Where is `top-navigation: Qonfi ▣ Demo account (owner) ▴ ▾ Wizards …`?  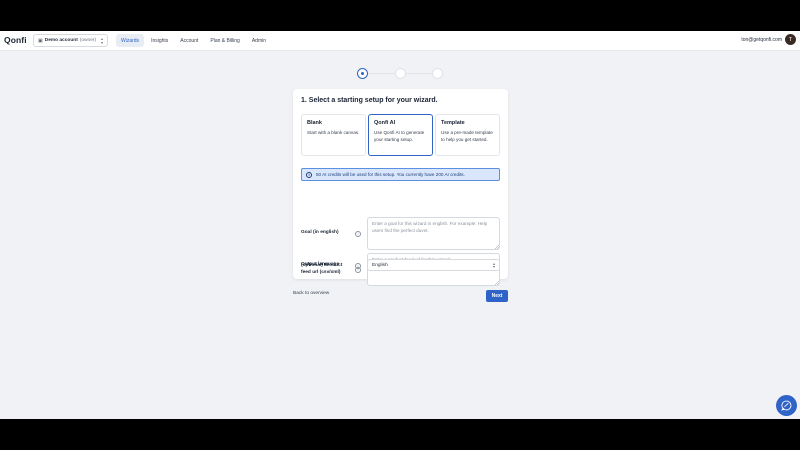
top-navigation: Qonfi ▣ Demo account (owner) ▴ ▾ Wizards … is located at coordinates (400, 41).